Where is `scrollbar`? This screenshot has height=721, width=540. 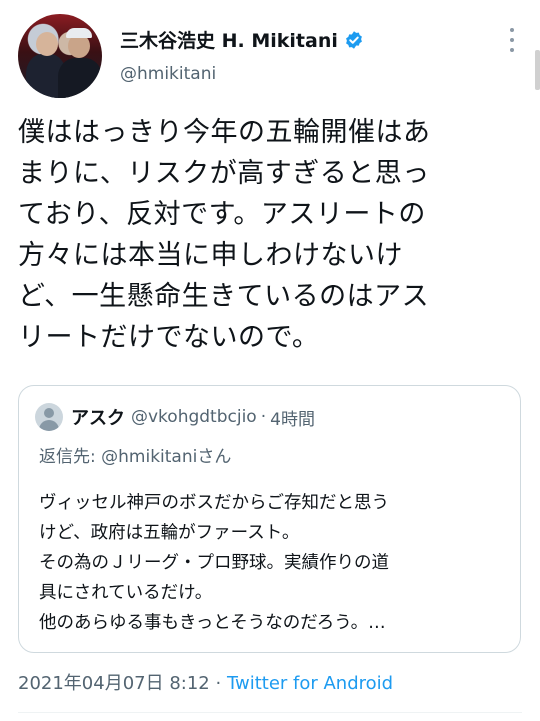
scrollbar is located at coordinates (537, 70).